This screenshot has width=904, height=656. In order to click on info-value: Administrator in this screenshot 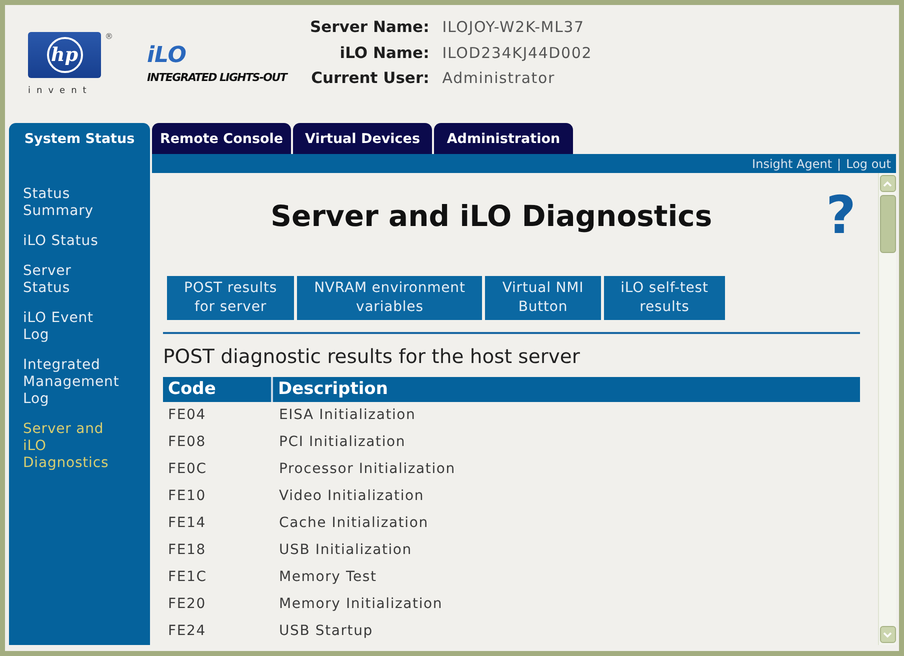, I will do `click(498, 78)`.